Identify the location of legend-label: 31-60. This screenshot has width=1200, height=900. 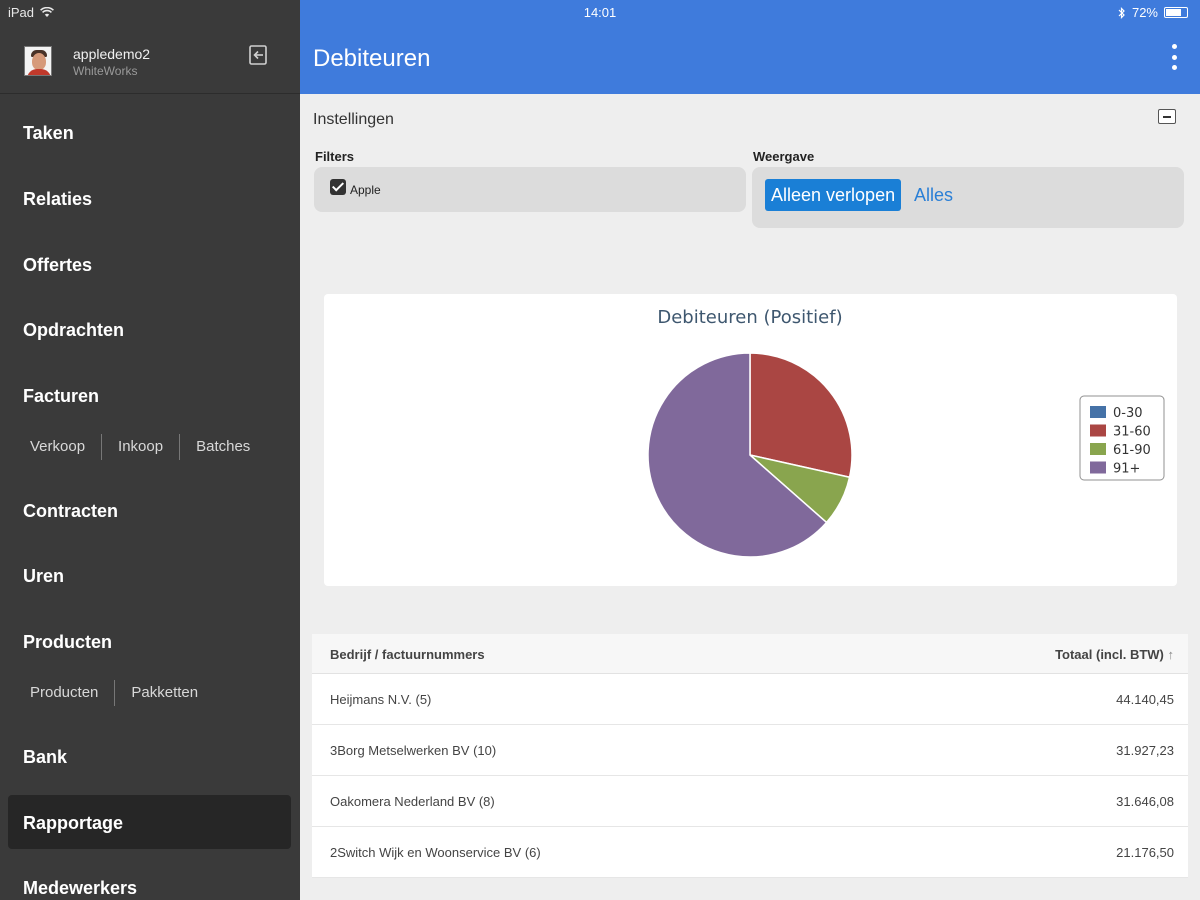
(1132, 432).